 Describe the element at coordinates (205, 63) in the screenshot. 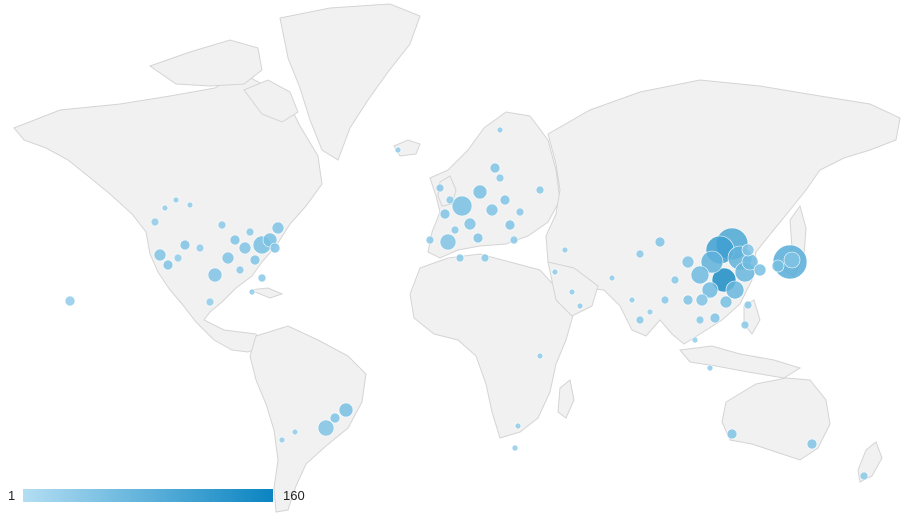

I see `arctic-islands` at that location.